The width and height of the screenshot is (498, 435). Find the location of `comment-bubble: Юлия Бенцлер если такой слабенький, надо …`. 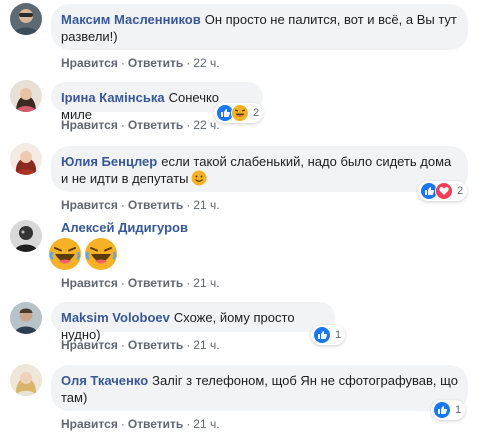

comment-bubble: Юлия Бенцлер если такой слабенький, надо … is located at coordinates (259, 169).